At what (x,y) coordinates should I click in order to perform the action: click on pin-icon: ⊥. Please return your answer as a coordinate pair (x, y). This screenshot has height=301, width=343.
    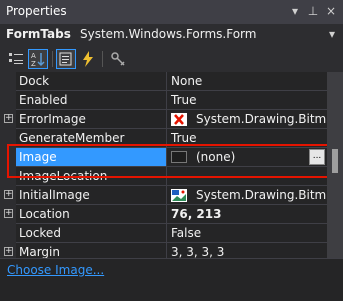
    Looking at the image, I should click on (313, 11).